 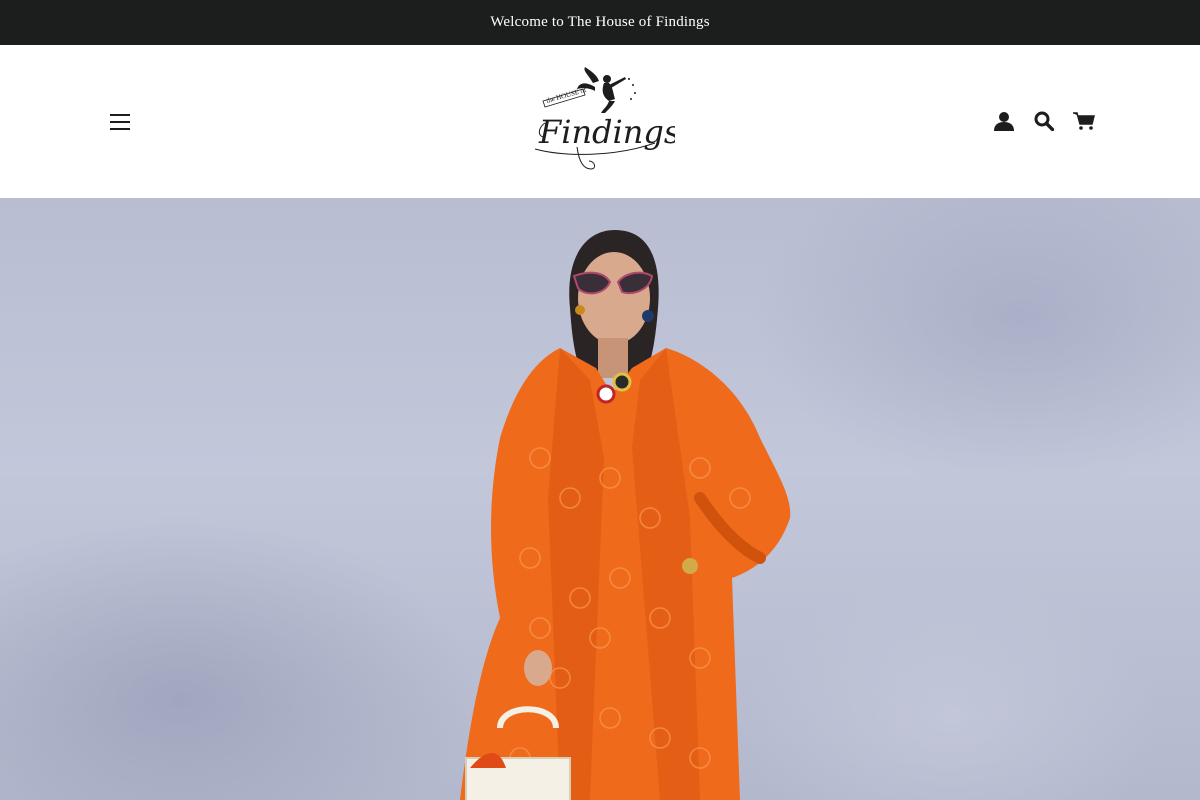 What do you see at coordinates (1004, 121) in the screenshot?
I see `user-account-icon` at bounding box center [1004, 121].